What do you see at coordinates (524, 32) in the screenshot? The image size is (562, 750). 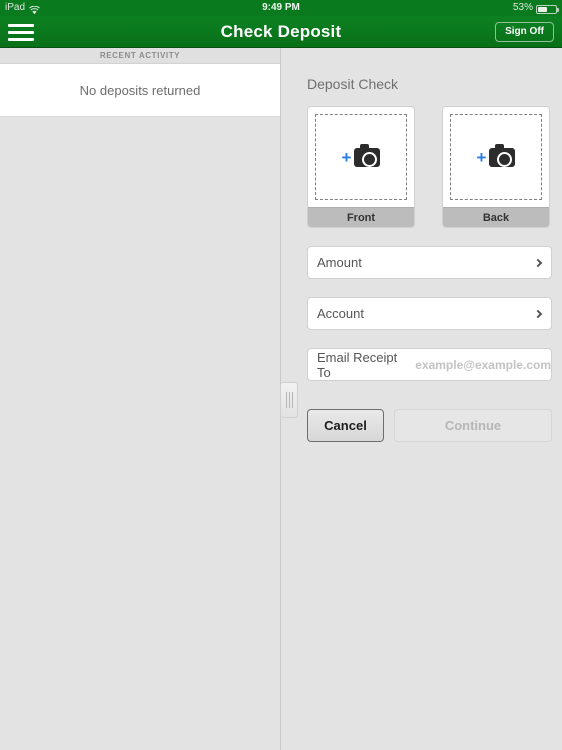 I see `sign-off-button: Sign Off` at bounding box center [524, 32].